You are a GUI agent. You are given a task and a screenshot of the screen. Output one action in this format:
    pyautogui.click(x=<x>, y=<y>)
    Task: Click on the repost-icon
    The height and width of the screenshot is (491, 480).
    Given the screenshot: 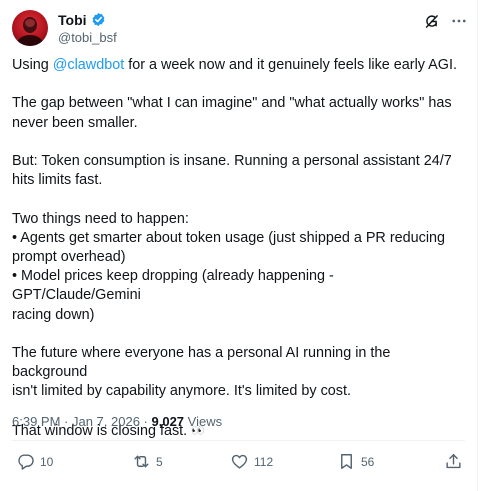 What is the action you would take?
    pyautogui.click(x=141, y=461)
    